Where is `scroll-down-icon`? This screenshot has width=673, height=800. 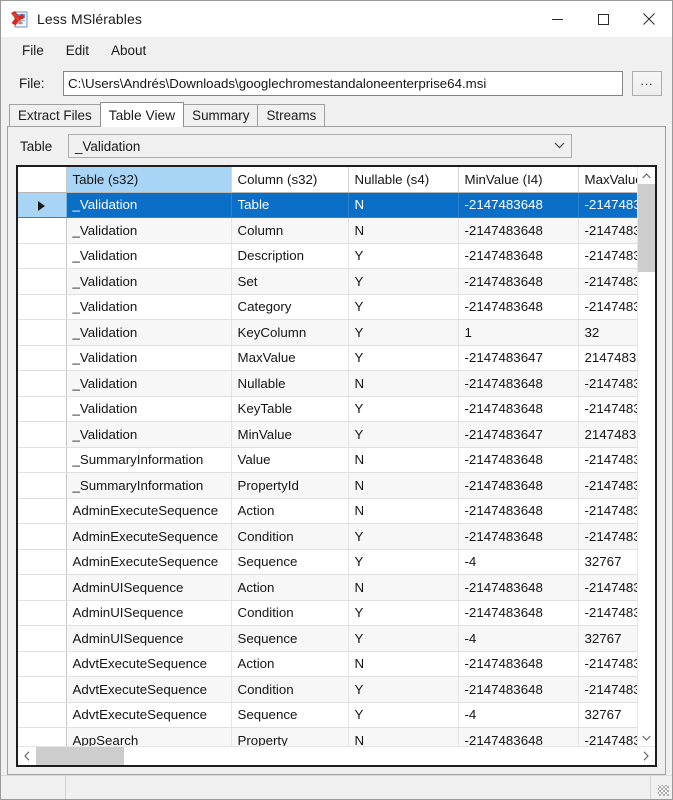 scroll-down-icon is located at coordinates (646, 737).